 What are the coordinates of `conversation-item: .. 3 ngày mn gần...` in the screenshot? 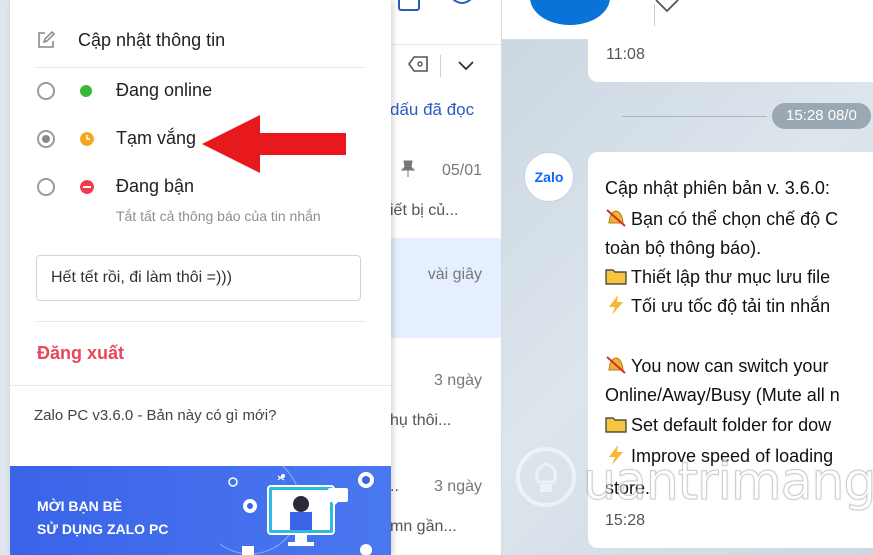 It's located at (445, 502).